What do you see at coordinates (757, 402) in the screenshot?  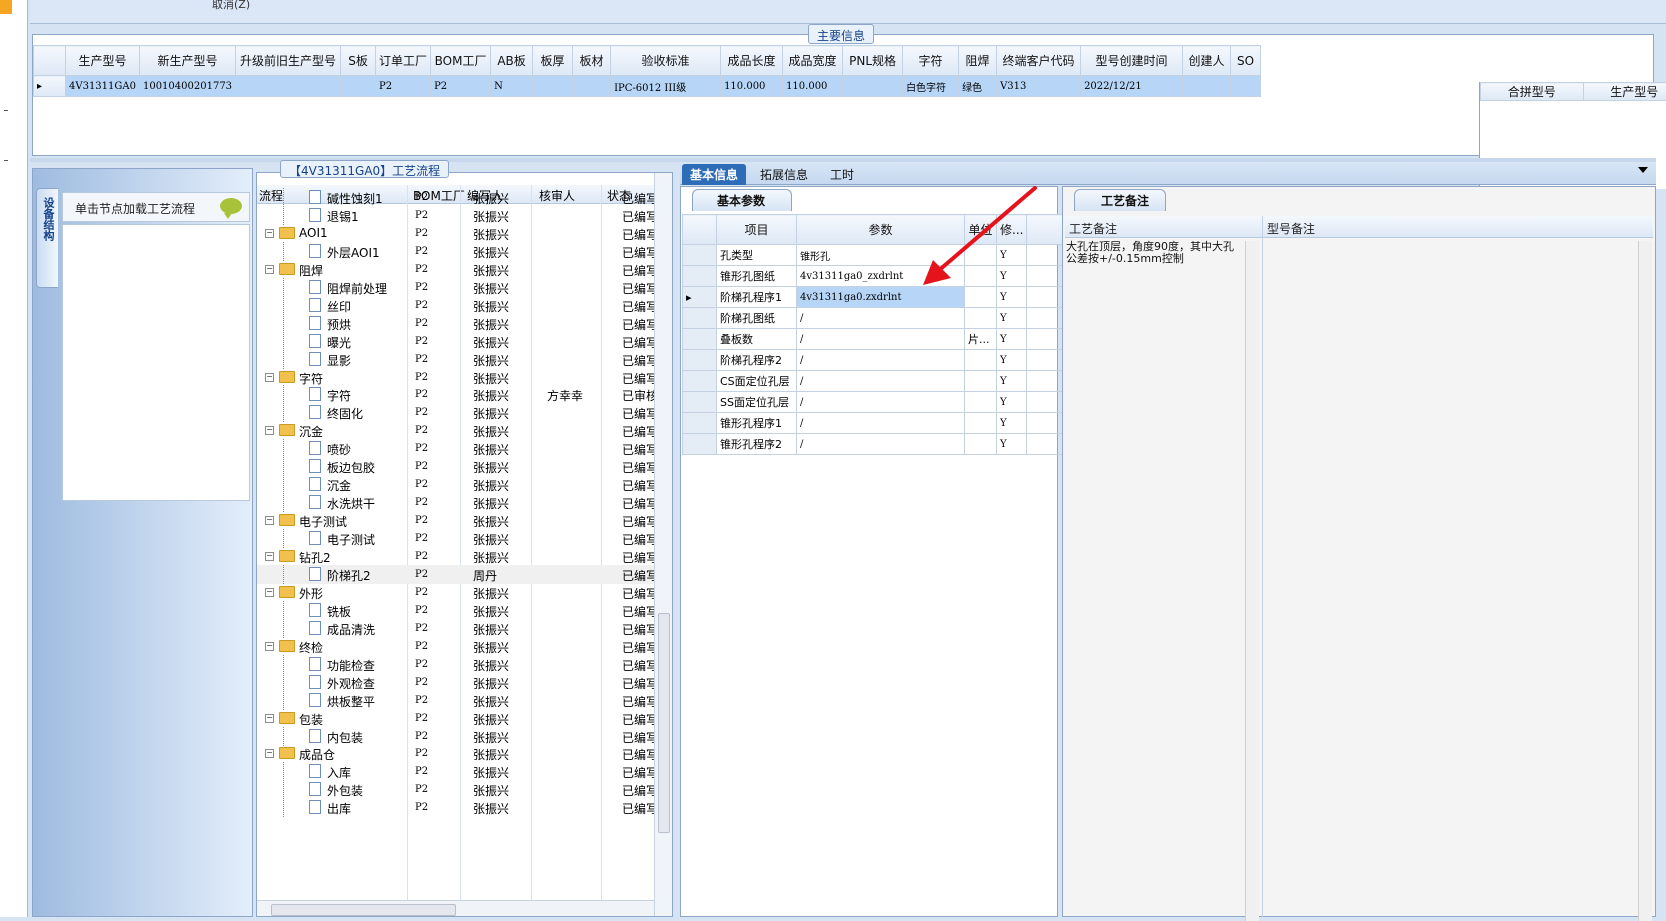 I see `param-item: SS面定位孔层` at bounding box center [757, 402].